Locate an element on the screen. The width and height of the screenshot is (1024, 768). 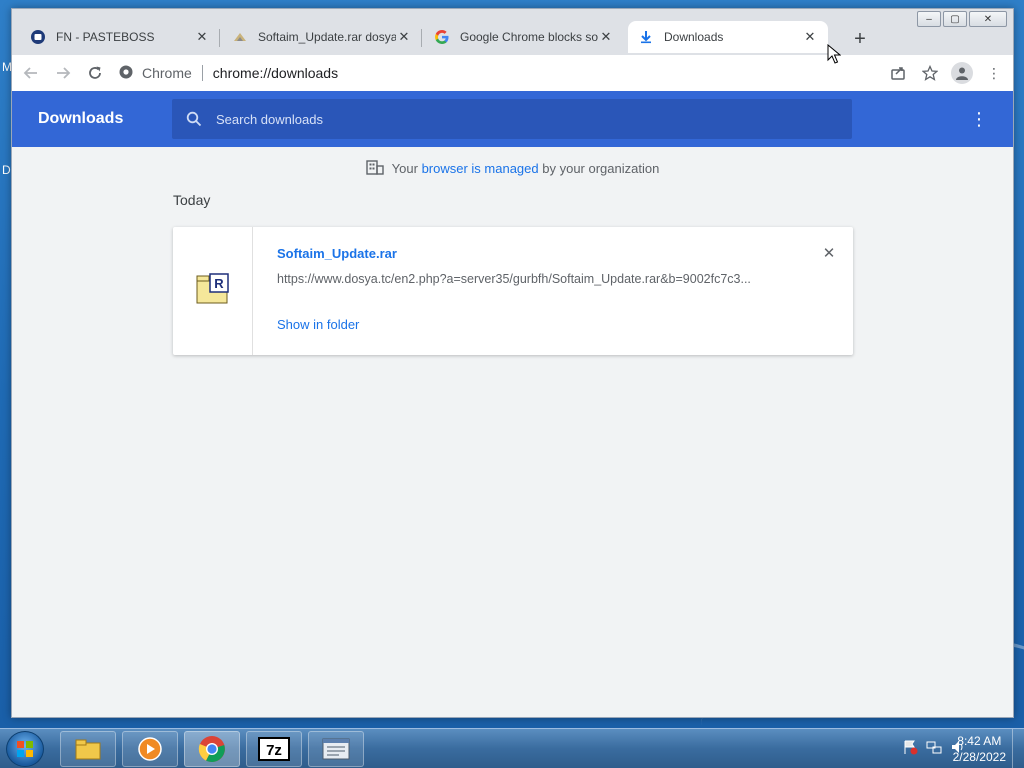
search-input is located at coordinates (516, 119).